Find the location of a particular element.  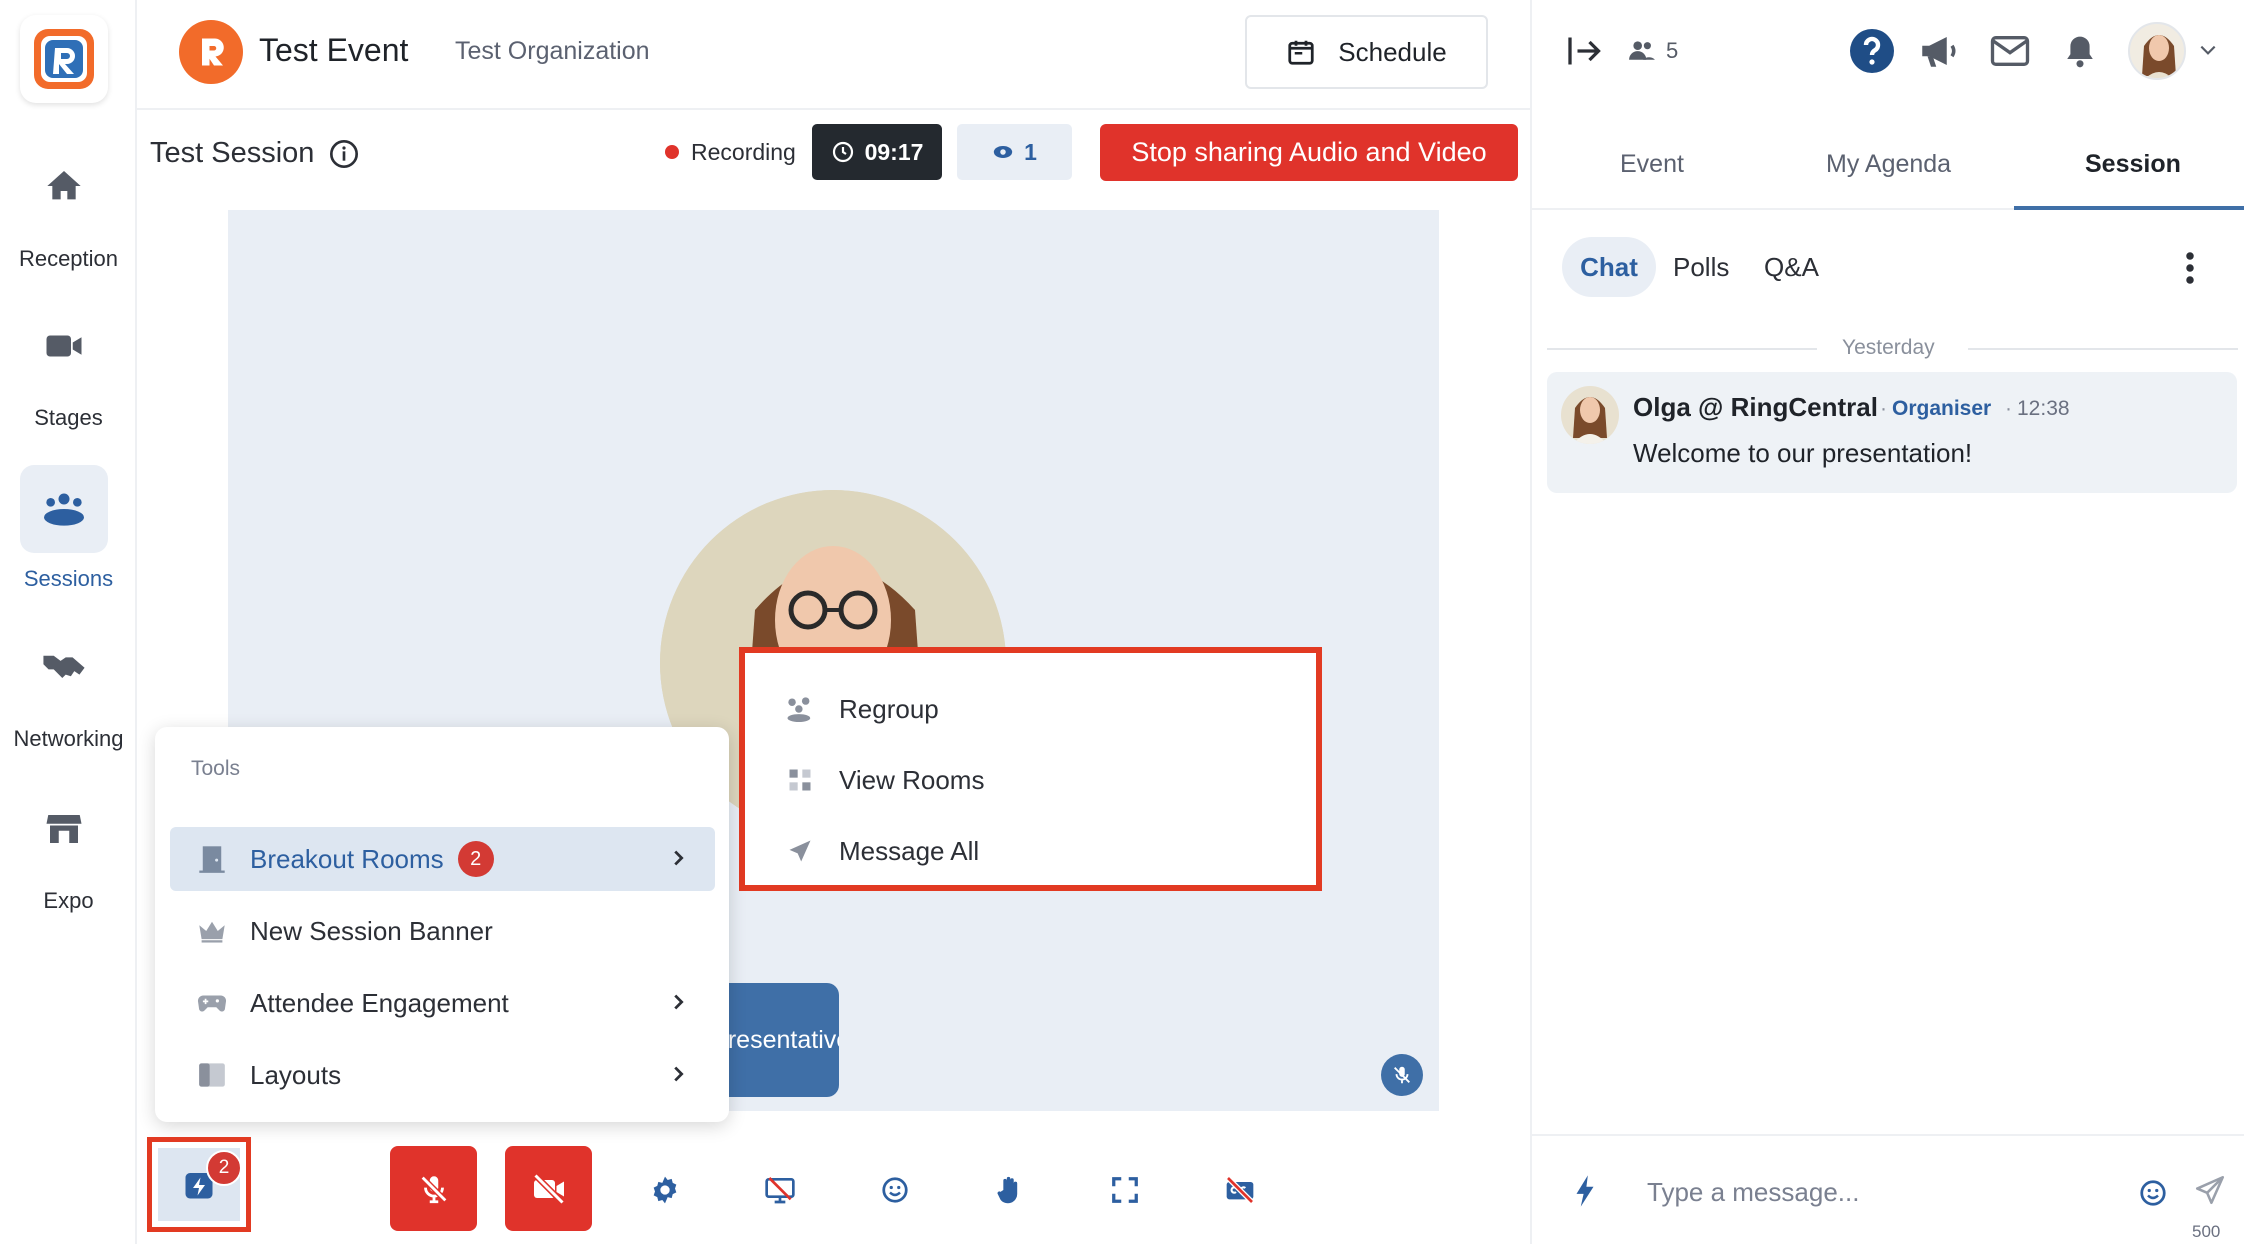

day-divider-label: Yesterday is located at coordinates (1888, 347).